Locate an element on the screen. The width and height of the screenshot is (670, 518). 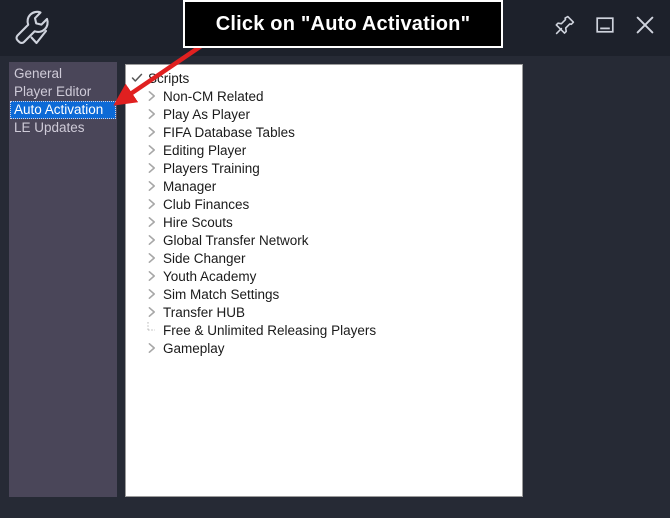
tree-item-label: FIFA Database Tables is located at coordinates (229, 132).